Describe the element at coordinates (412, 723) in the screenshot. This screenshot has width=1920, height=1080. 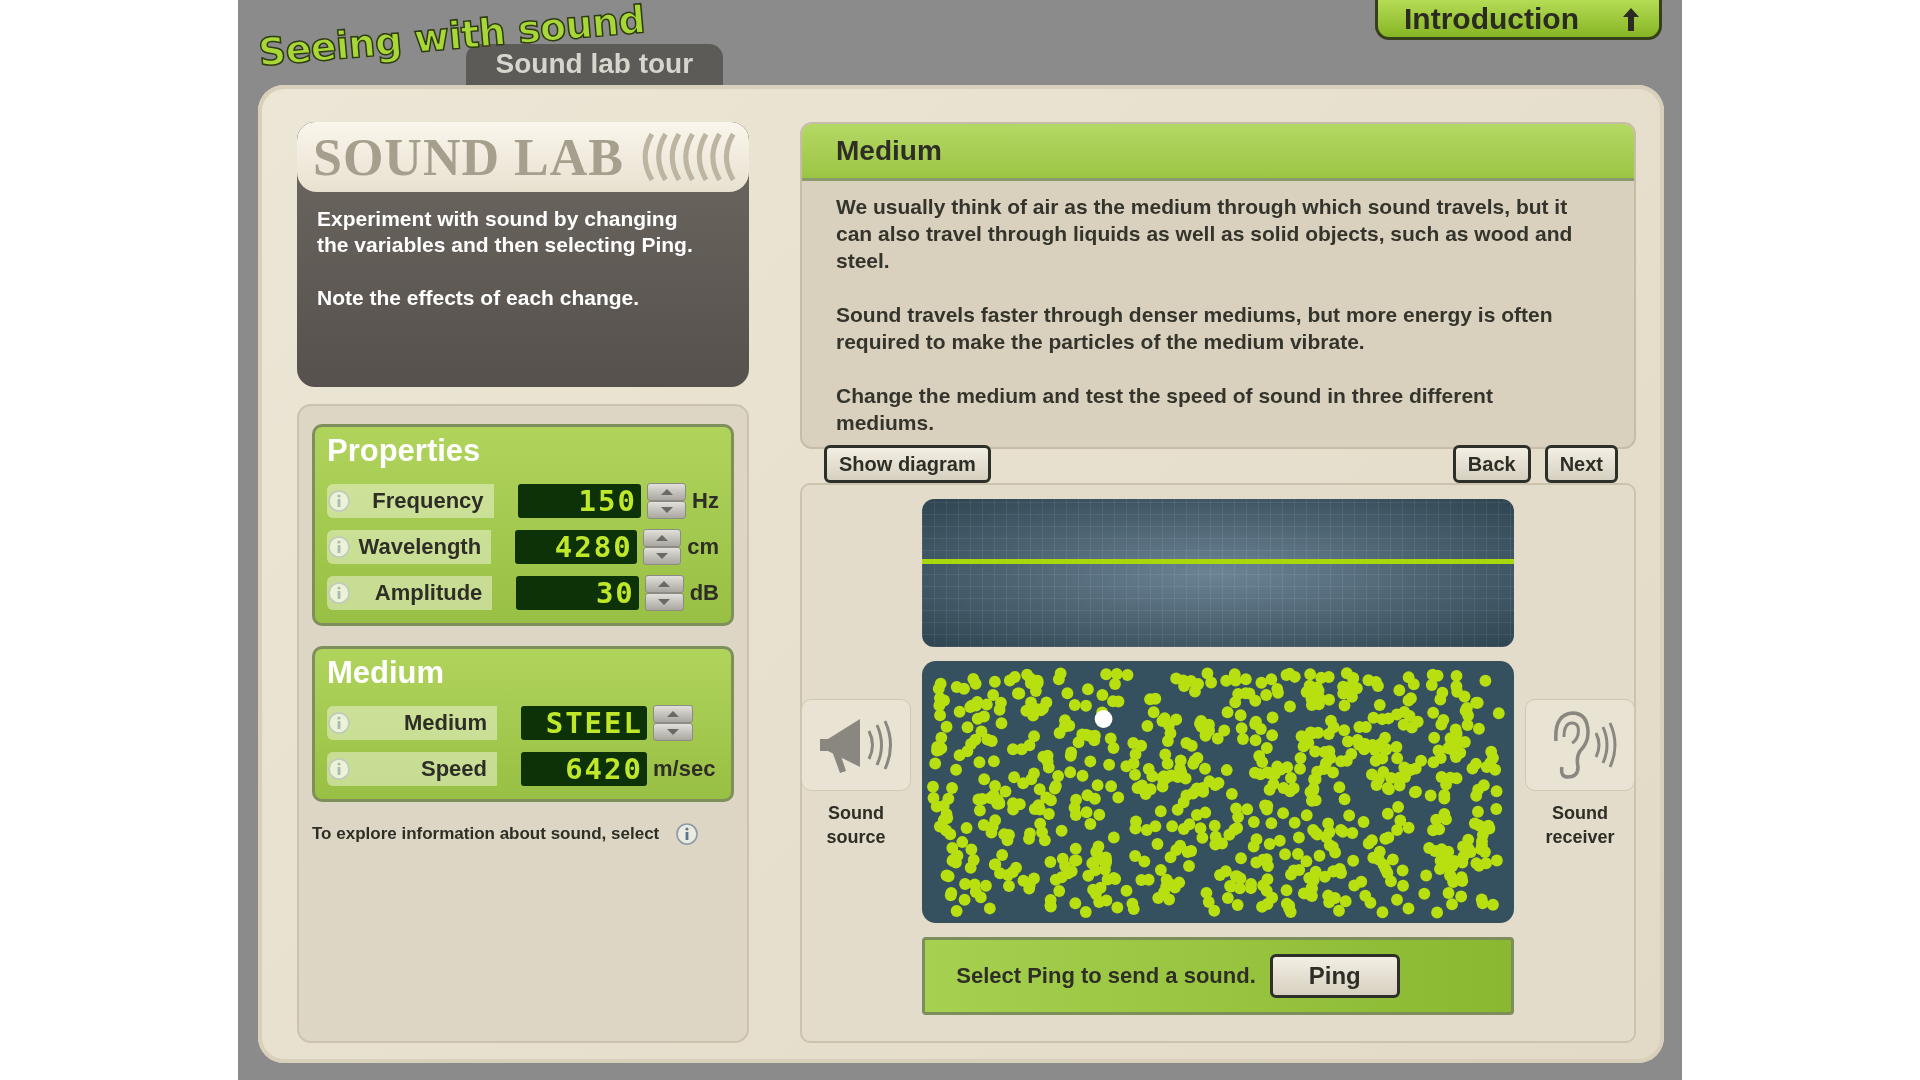
I see `variable-label: Medium` at that location.